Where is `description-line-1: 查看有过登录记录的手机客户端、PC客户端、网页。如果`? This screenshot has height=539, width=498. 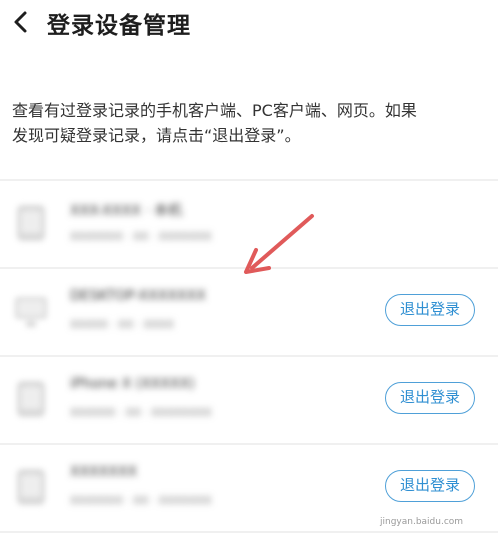 description-line-1: 查看有过登录记录的手机客户端、PC客户端、网页。如果 is located at coordinates (214, 110).